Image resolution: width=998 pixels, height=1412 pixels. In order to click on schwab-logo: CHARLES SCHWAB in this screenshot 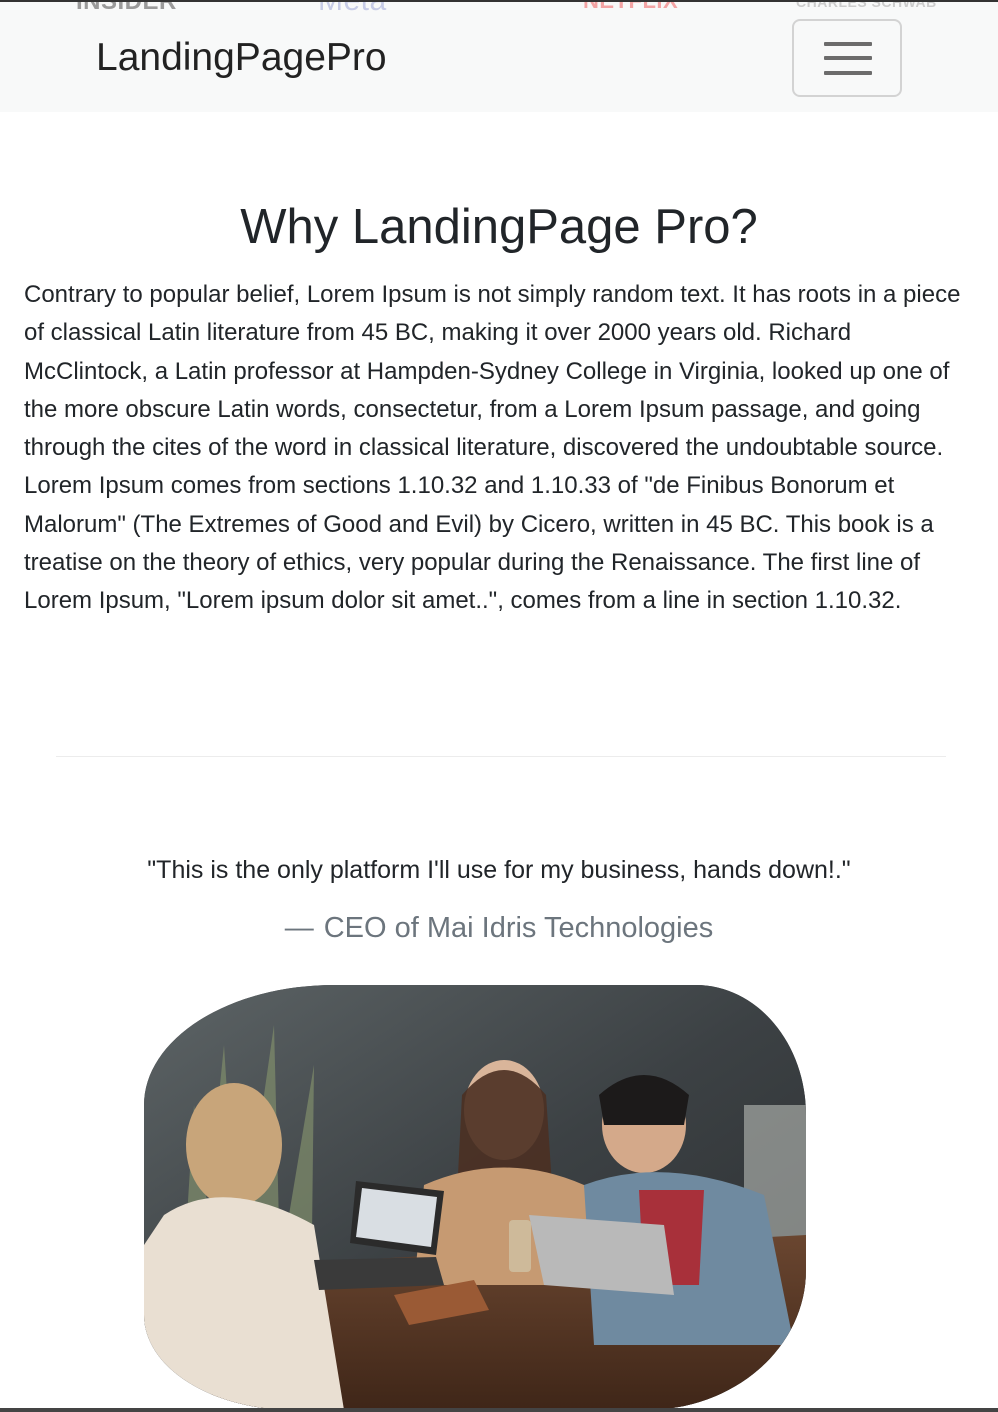, I will do `click(866, 6)`.